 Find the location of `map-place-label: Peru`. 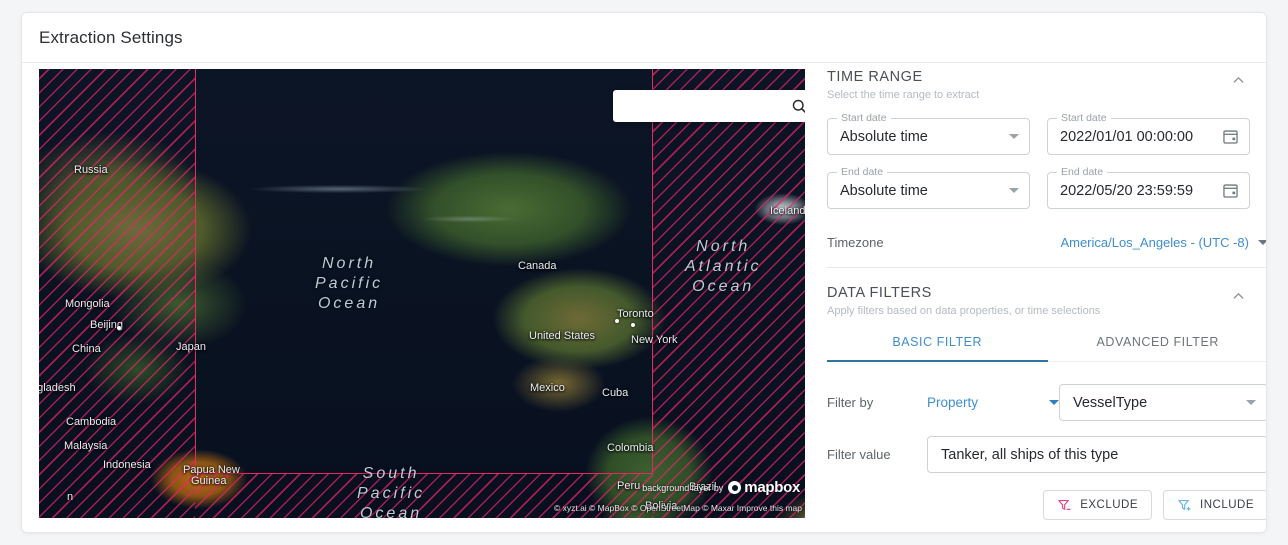

map-place-label: Peru is located at coordinates (629, 486).